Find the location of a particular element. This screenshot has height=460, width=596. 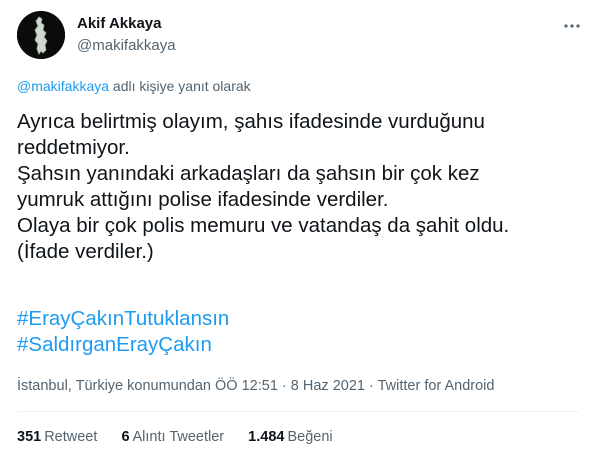

more-options-button is located at coordinates (572, 26).